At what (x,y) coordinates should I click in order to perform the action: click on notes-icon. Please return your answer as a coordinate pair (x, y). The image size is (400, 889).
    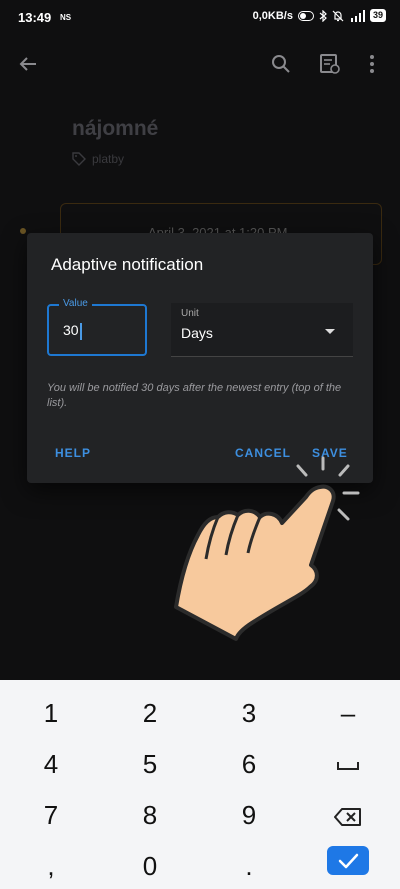
    Looking at the image, I should click on (330, 64).